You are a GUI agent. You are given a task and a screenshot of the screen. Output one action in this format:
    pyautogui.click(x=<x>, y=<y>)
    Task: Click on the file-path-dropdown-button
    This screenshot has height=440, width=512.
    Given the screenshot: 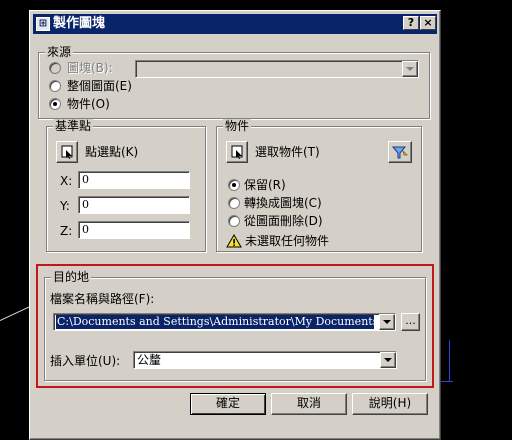 What is the action you would take?
    pyautogui.click(x=387, y=322)
    